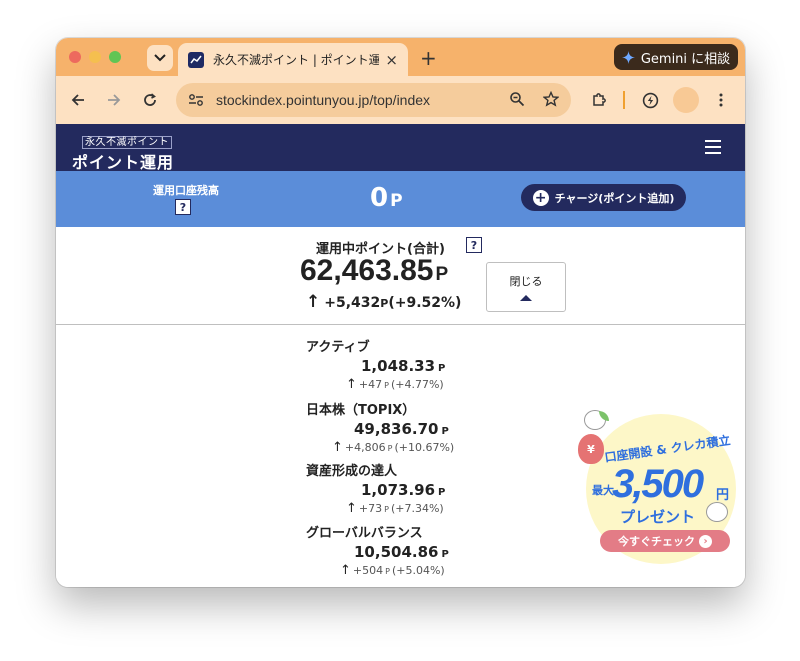 This screenshot has height=661, width=800. Describe the element at coordinates (658, 517) in the screenshot. I see `promo-present-label: プレゼント` at that location.